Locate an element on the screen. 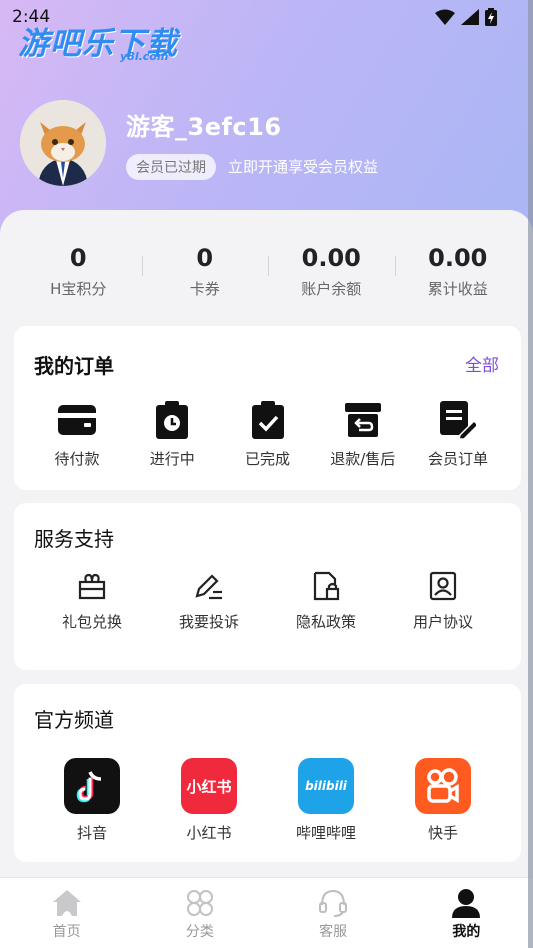  profile-section: 游客_3efc16 会员已过期 立即开通享受会员权益 is located at coordinates (265, 143).